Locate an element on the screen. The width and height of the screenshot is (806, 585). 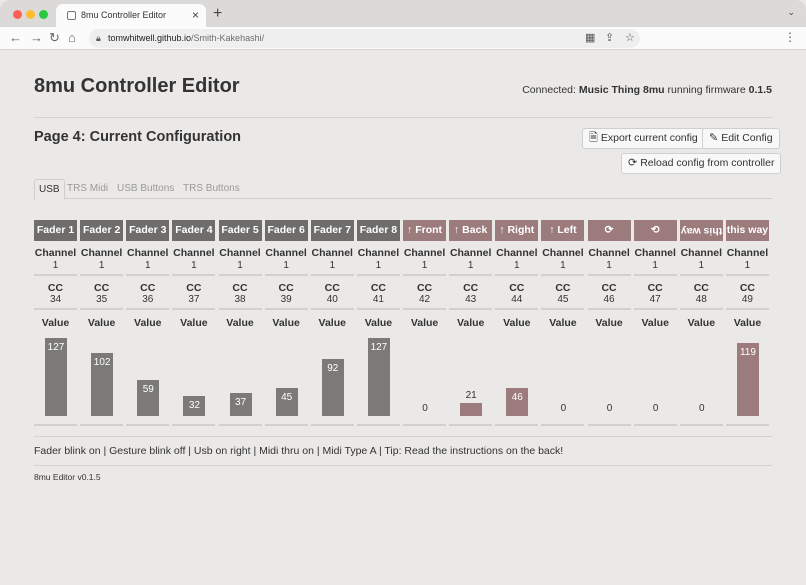
control-column: Fader 4 Channel 1 CC 37 Value 32 is located at coordinates (194, 324).